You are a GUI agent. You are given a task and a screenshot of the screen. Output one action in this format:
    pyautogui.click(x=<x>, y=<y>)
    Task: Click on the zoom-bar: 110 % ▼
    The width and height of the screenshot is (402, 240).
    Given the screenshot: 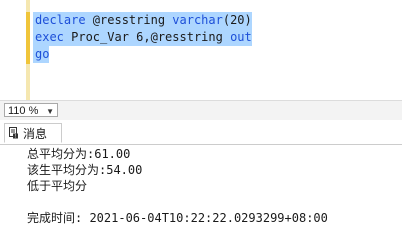 What is the action you would take?
    pyautogui.click(x=201, y=110)
    